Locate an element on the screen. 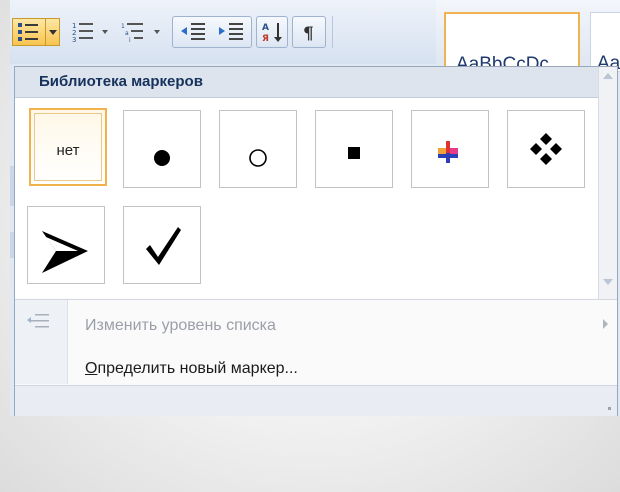 Image resolution: width=620 pixels, height=492 pixels. chevron-down-icon is located at coordinates (53, 32).